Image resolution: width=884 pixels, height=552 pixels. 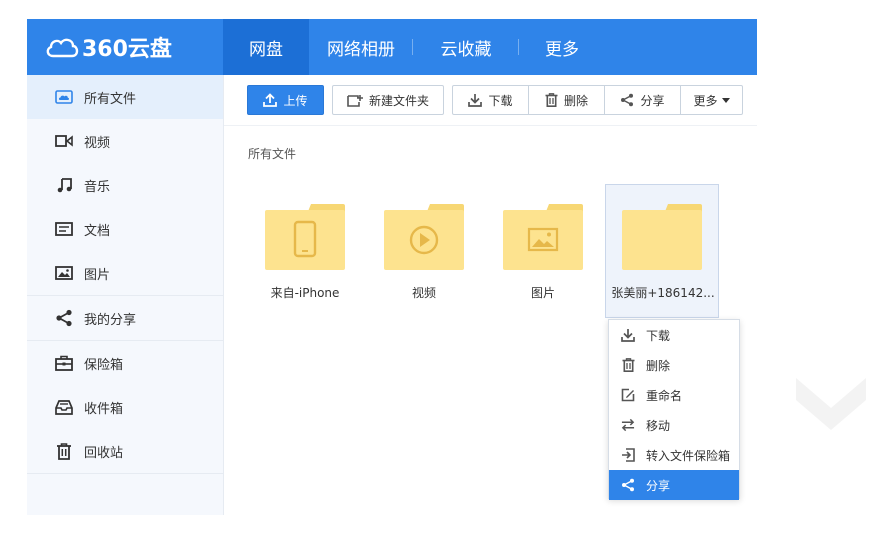 What do you see at coordinates (97, 143) in the screenshot?
I see `sidebar-item-label: 视频` at bounding box center [97, 143].